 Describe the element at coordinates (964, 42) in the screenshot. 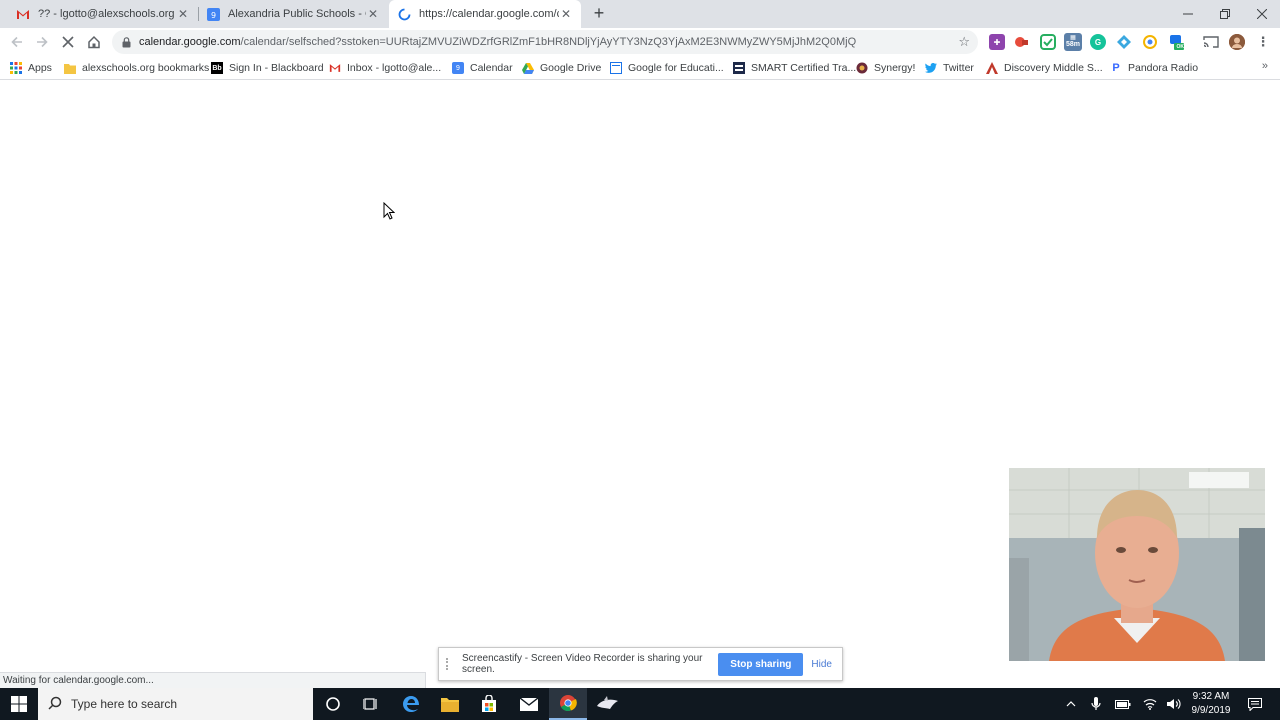

I see `bookmark-star-icon: ☆` at that location.